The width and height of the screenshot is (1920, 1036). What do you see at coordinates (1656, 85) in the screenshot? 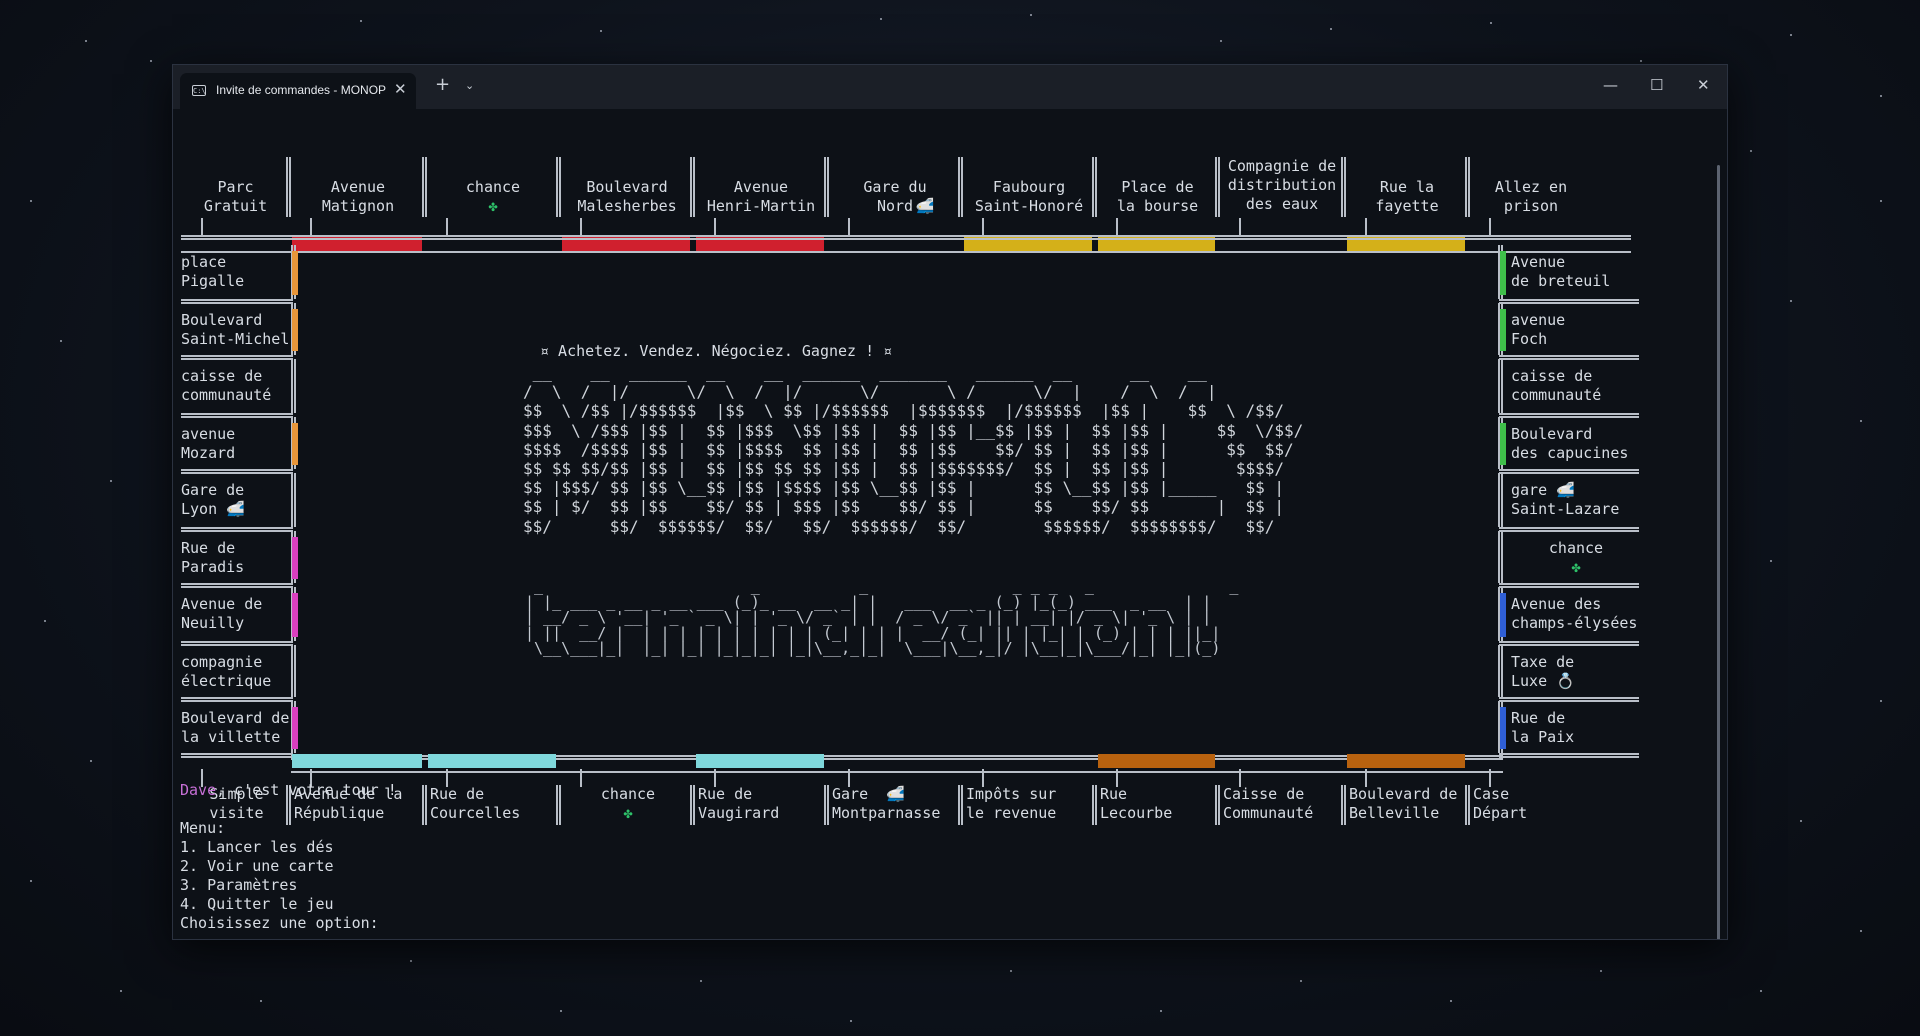
I see `maximize-button: ☐` at bounding box center [1656, 85].